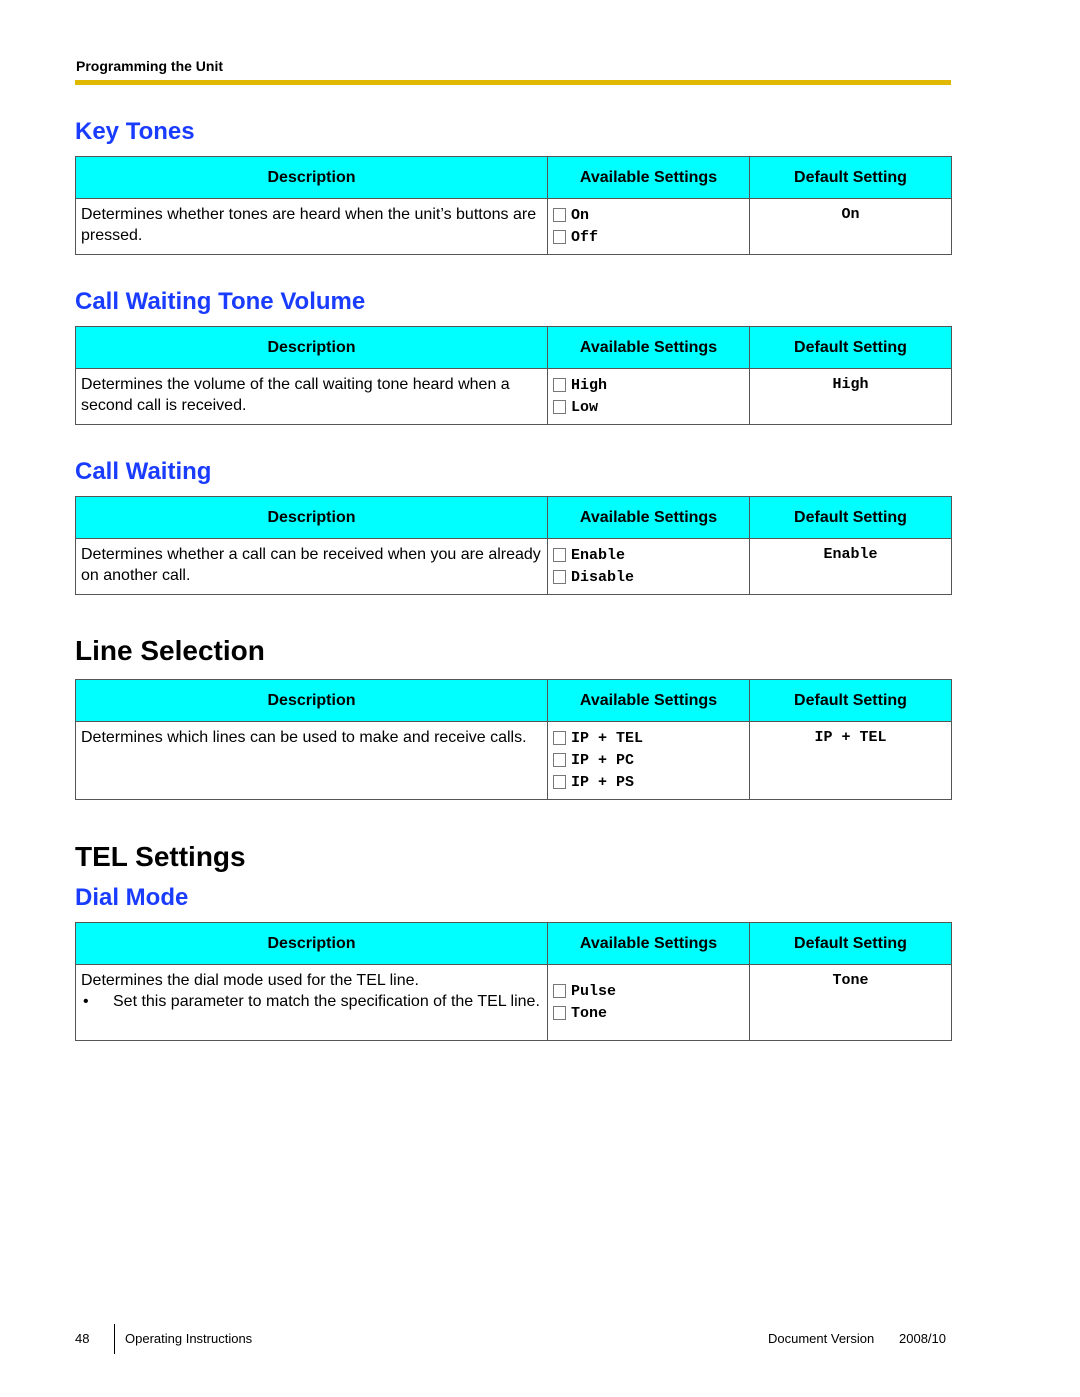 The height and width of the screenshot is (1397, 1080). I want to click on version-value: 2008/10, so click(922, 1338).